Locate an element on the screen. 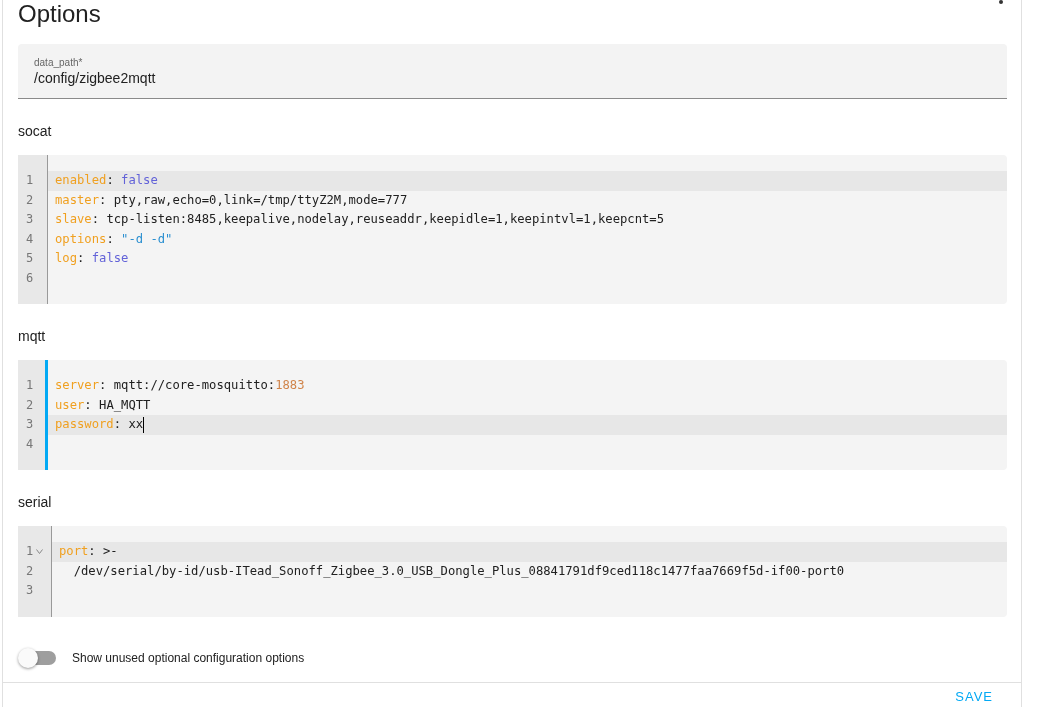 Image resolution: width=1040 pixels, height=707 pixels. code-line: port: >- is located at coordinates (88, 551).